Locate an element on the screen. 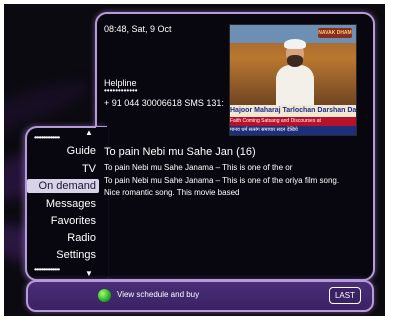  channel-logo: NAVAK DHAM is located at coordinates (335, 33).